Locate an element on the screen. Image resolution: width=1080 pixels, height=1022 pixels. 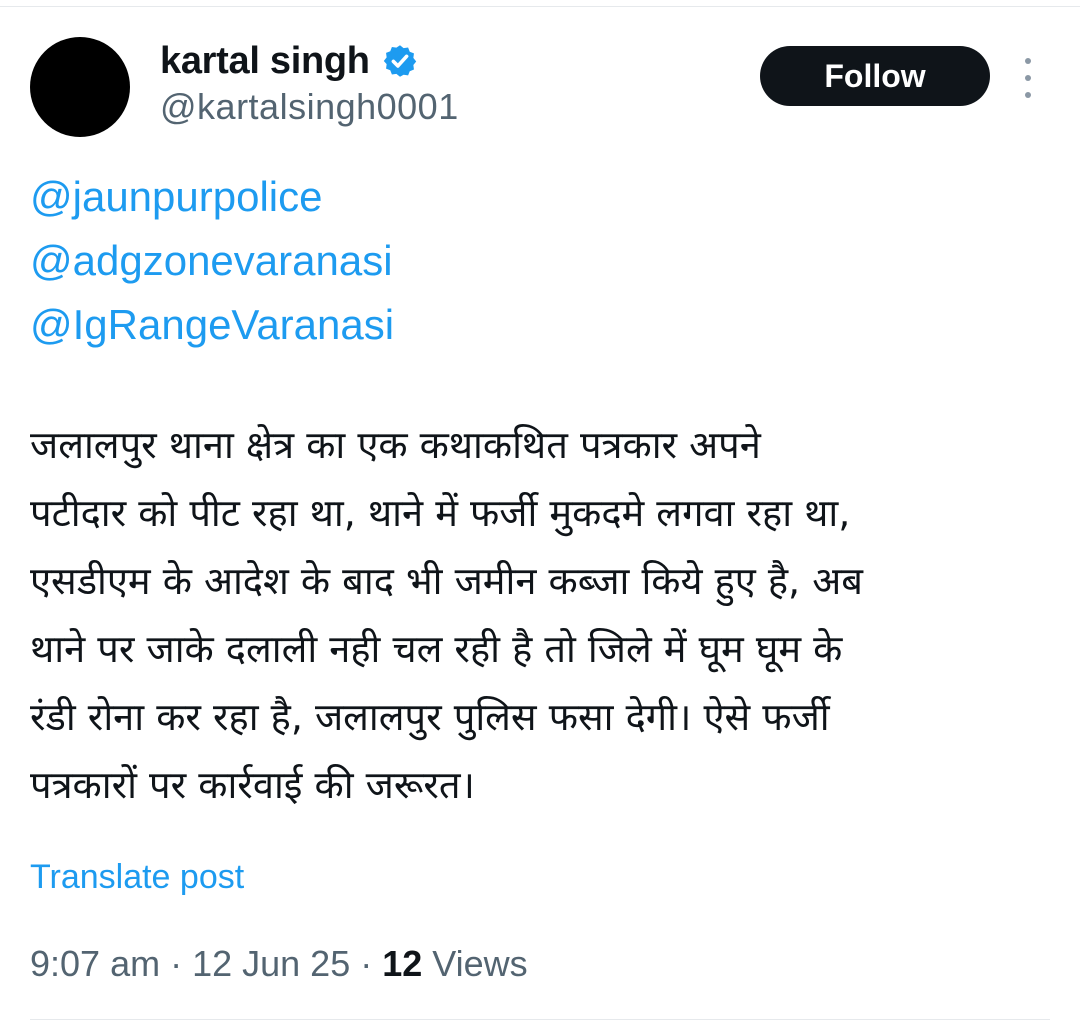
post-meta: 9:07 am · 12 Jun 25 · 12 Views is located at coordinates (279, 964).